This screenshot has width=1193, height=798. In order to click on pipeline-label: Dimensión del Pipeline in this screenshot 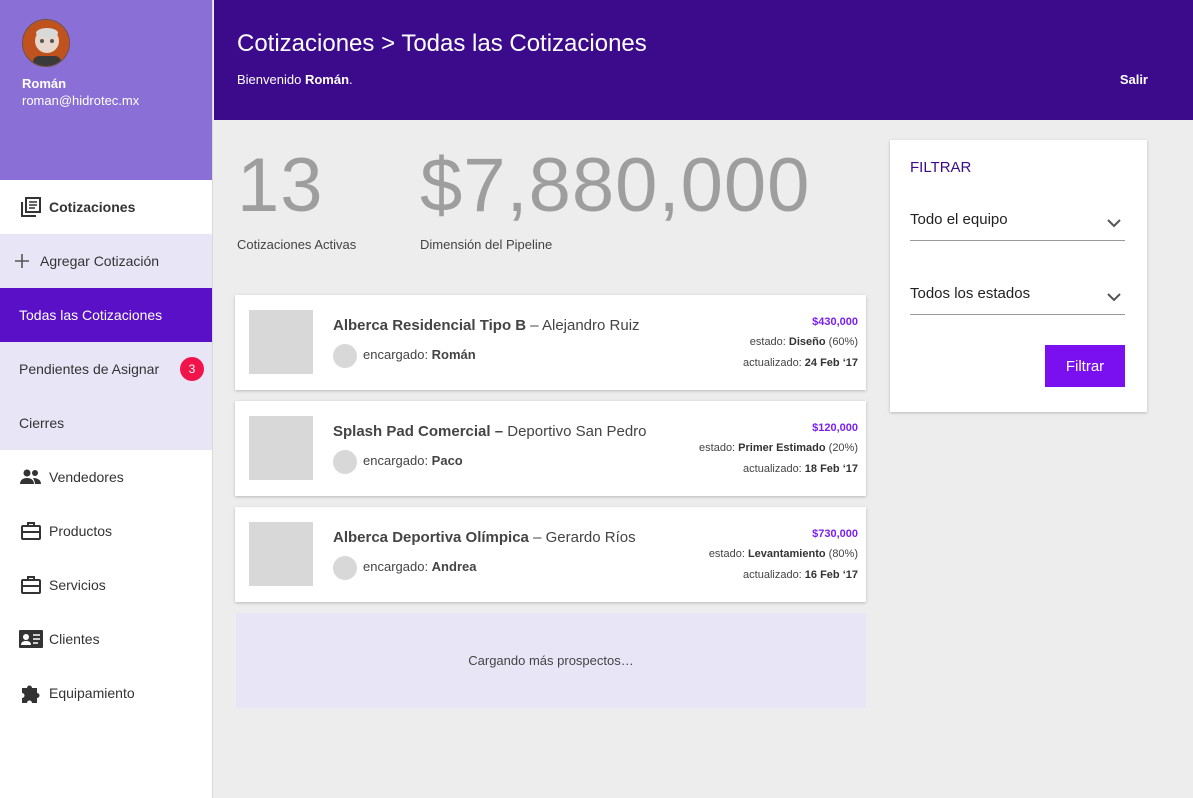, I will do `click(486, 244)`.